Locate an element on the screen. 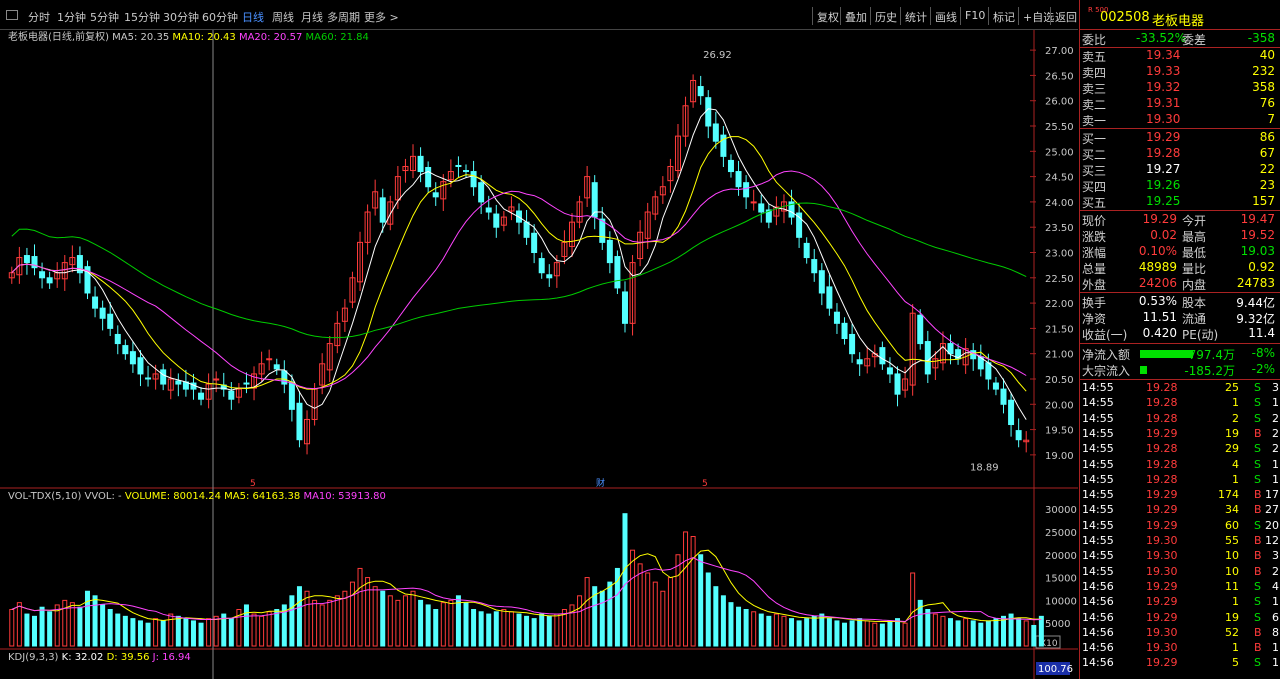 Image resolution: width=1280 pixels, height=679 pixels. flow-value: -797.4万 is located at coordinates (1209, 355).